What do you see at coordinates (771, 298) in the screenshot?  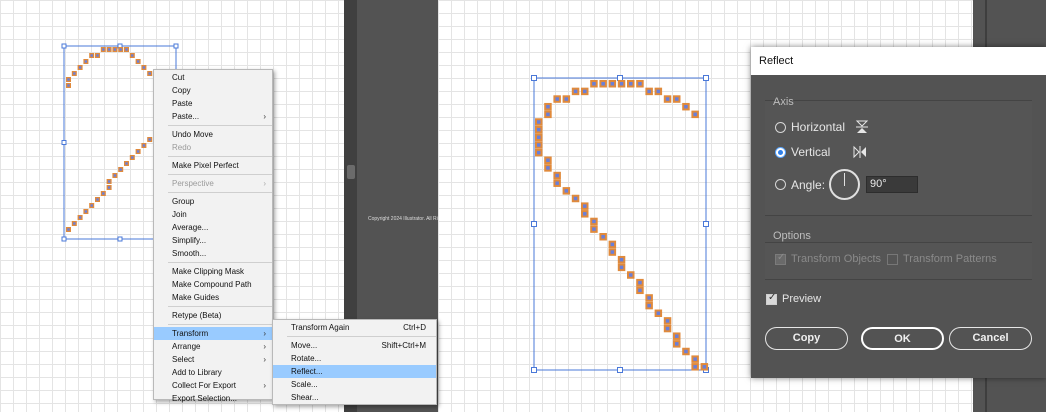 I see `checkbox-checked: ✓` at bounding box center [771, 298].